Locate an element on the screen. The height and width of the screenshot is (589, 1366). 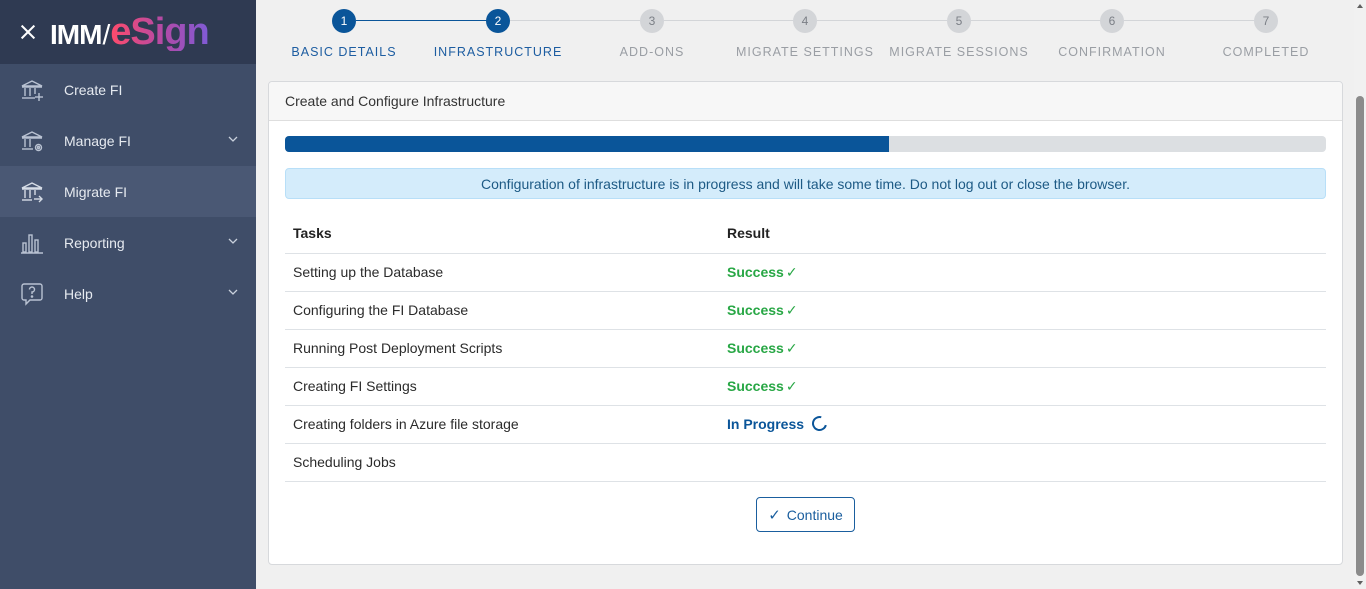
bank-plus-icon is located at coordinates (32, 90).